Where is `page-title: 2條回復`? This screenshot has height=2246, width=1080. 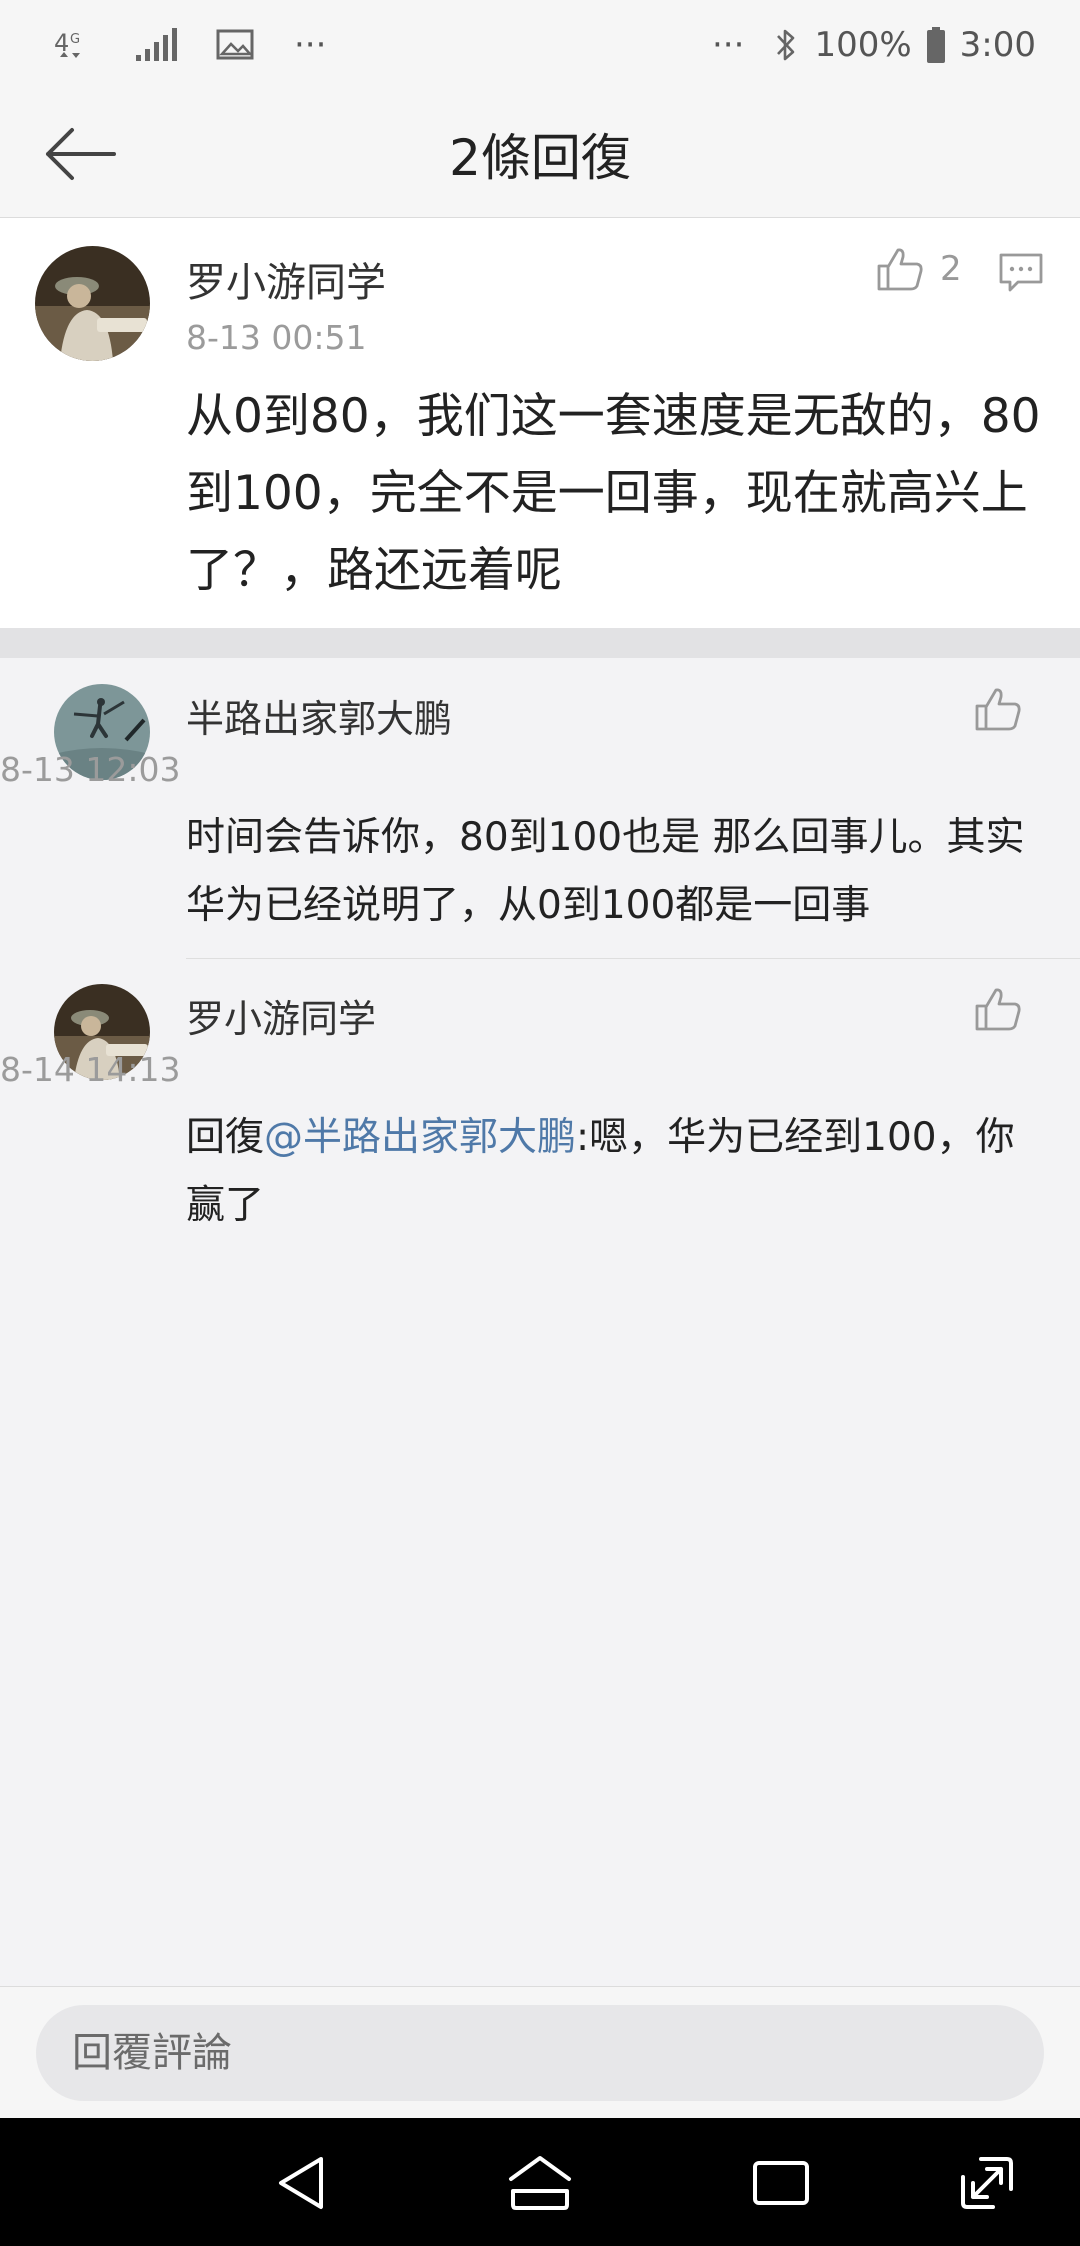 page-title: 2條回復 is located at coordinates (540, 157).